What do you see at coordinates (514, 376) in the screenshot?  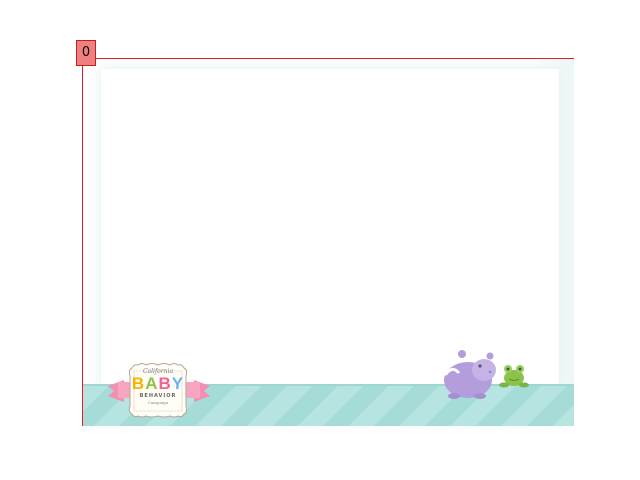 I see `frog-icon` at bounding box center [514, 376].